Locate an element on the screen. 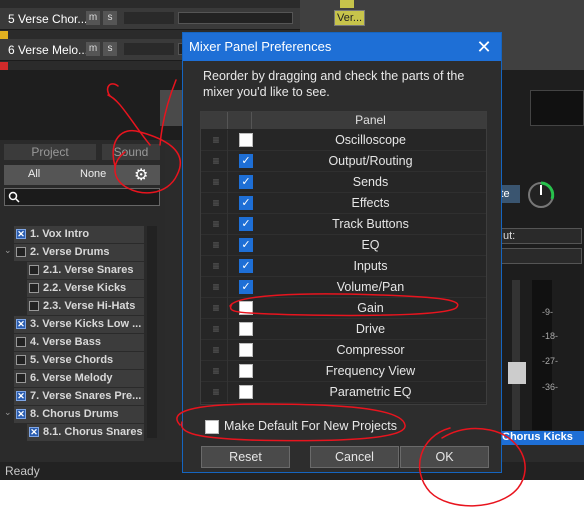  panel-label: Sends is located at coordinates (370, 182).